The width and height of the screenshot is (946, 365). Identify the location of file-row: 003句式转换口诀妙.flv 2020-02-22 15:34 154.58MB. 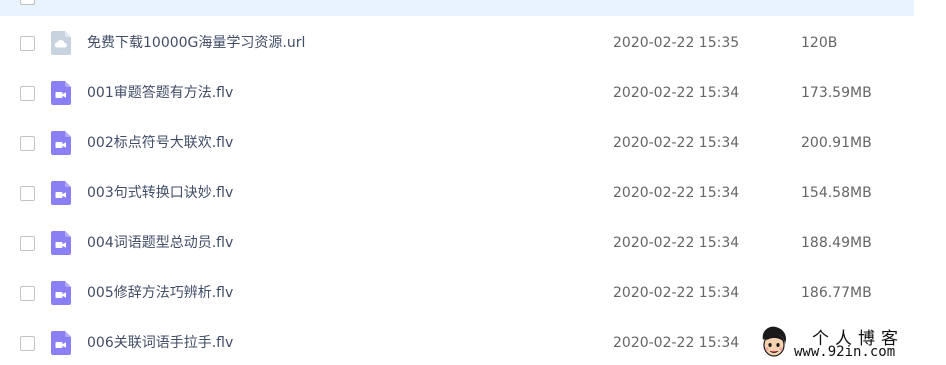
(457, 193).